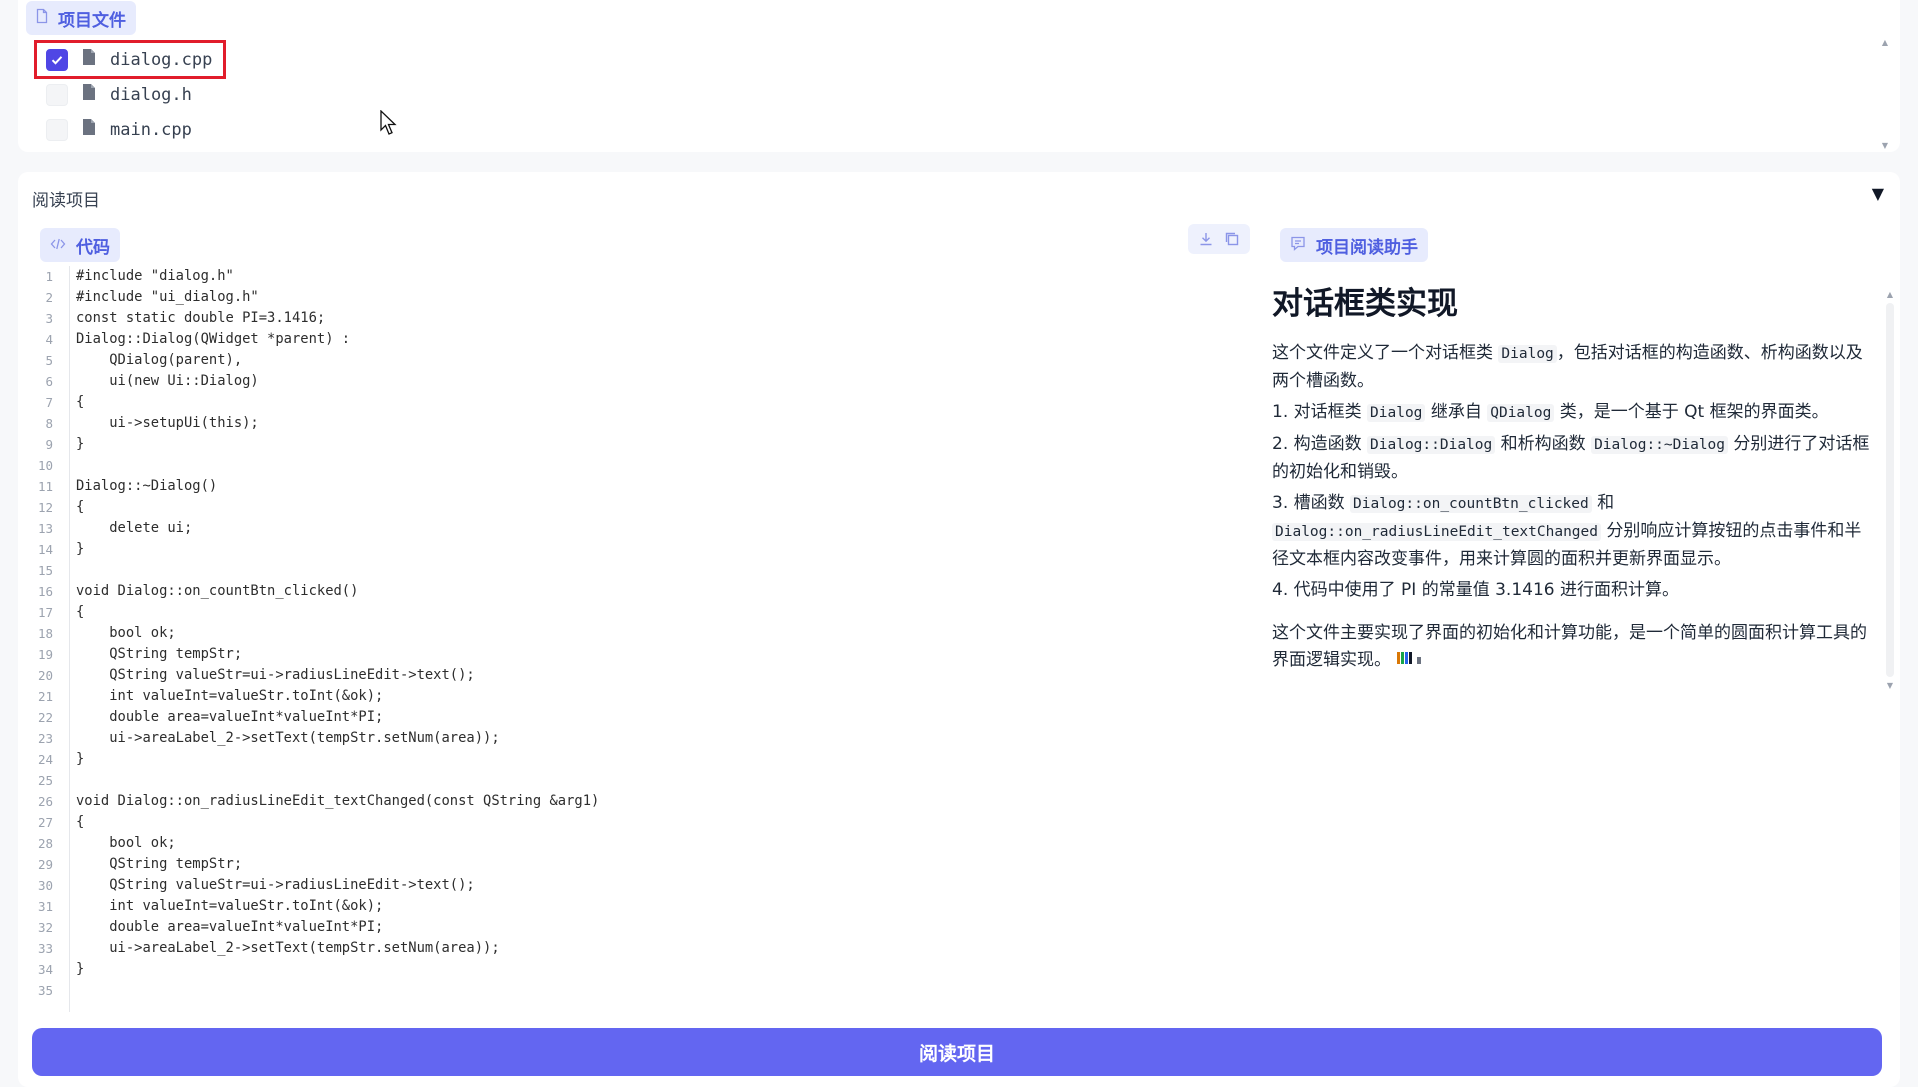 This screenshot has width=1918, height=1087. What do you see at coordinates (49, 318) in the screenshot?
I see `line-number: 3` at bounding box center [49, 318].